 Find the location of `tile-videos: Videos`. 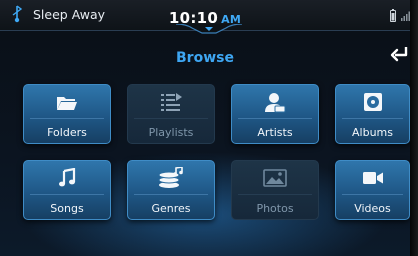

tile-videos: Videos is located at coordinates (372, 190).